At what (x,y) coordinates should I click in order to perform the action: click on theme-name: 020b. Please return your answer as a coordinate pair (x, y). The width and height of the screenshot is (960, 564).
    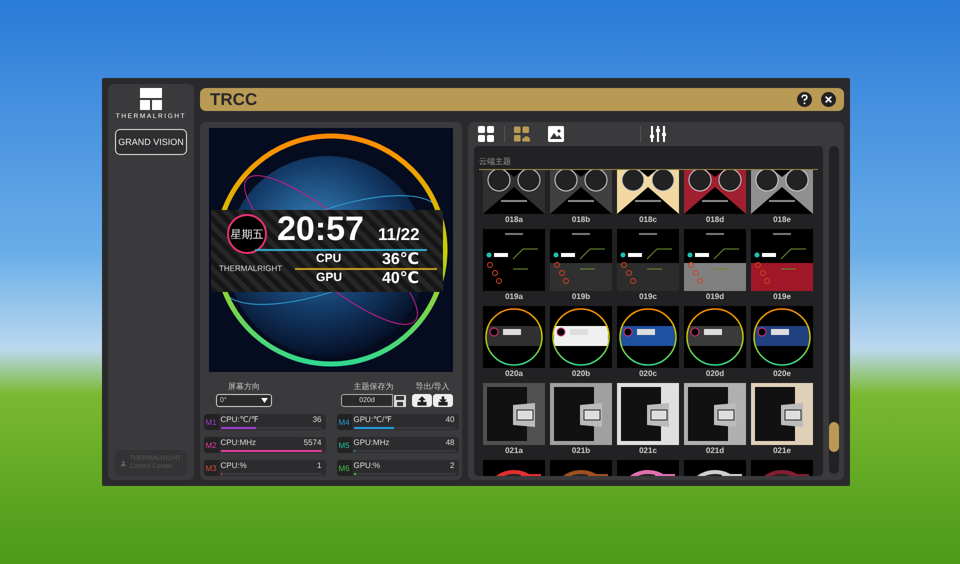
    Looking at the image, I should click on (581, 373).